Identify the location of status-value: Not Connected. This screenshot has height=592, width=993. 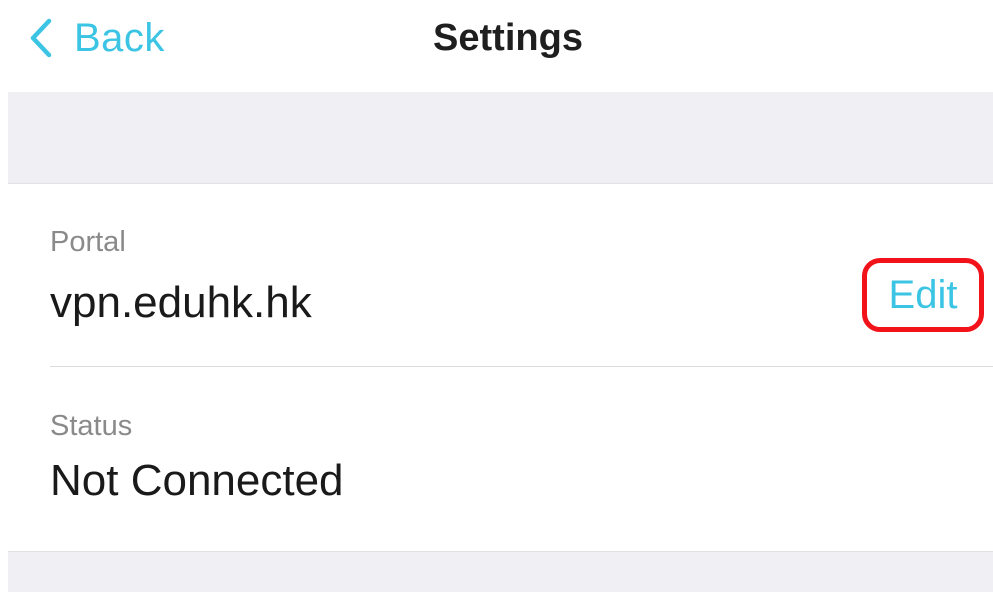
(197, 480).